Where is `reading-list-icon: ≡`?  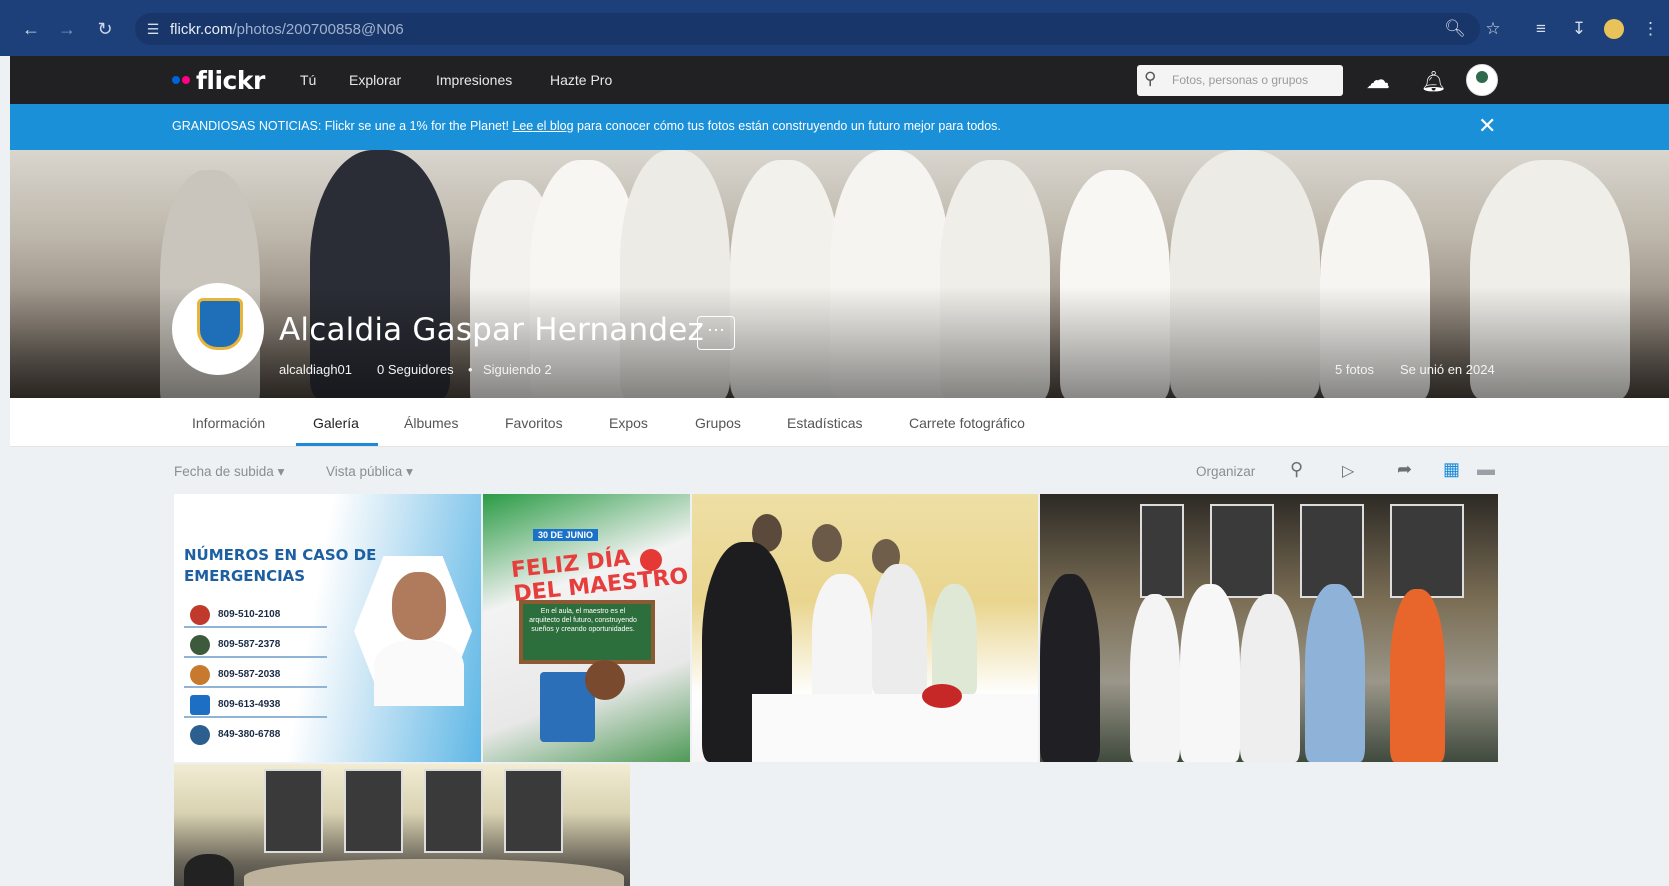
reading-list-icon: ≡ is located at coordinates (1541, 29).